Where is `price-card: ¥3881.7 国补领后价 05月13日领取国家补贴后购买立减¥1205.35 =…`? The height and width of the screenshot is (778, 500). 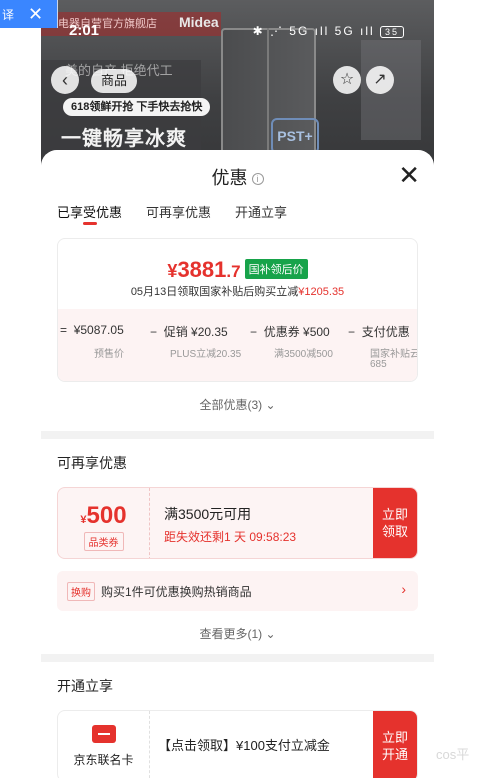 price-card: ¥3881.7 国补领后价 05月13日领取国家补贴后购买立减¥1205.35 =… is located at coordinates (237, 310).